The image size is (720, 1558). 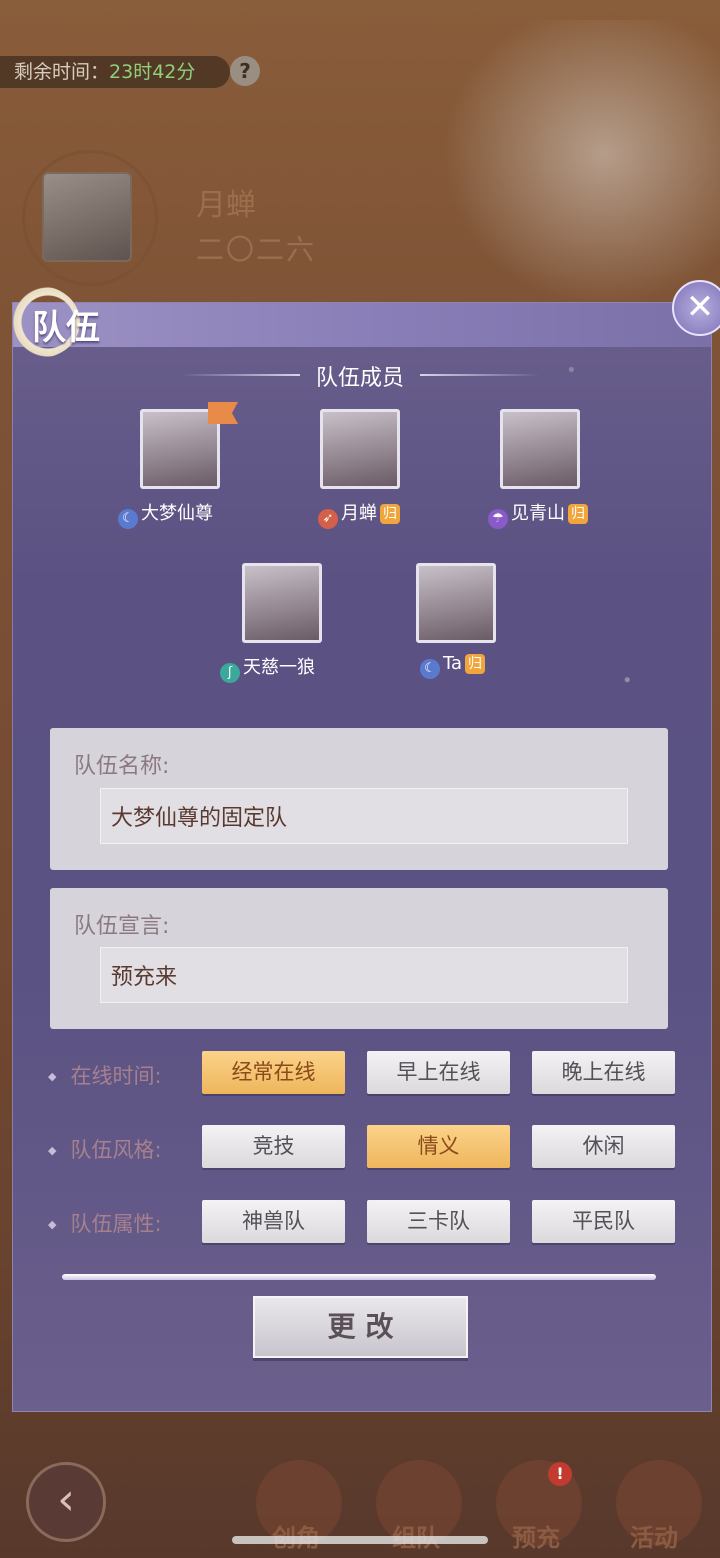 What do you see at coordinates (104, 1149) in the screenshot?
I see `team-style-label: 队伍风格:` at bounding box center [104, 1149].